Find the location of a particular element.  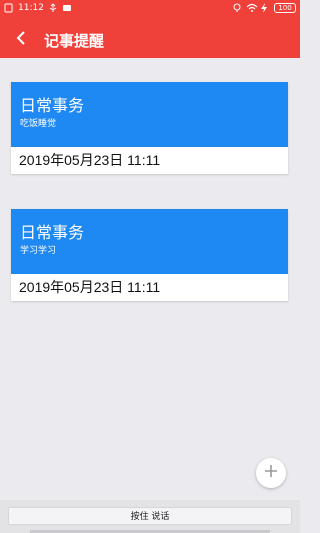

note-card-header: 日常事务 学习学习 is located at coordinates (149, 241).